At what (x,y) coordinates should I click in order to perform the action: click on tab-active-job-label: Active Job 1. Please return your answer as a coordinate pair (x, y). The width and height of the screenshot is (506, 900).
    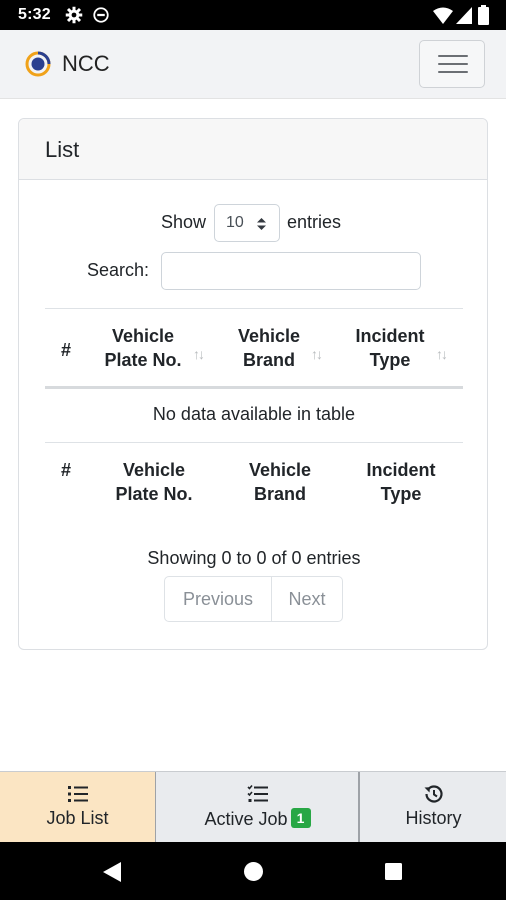
    Looking at the image, I should click on (257, 819).